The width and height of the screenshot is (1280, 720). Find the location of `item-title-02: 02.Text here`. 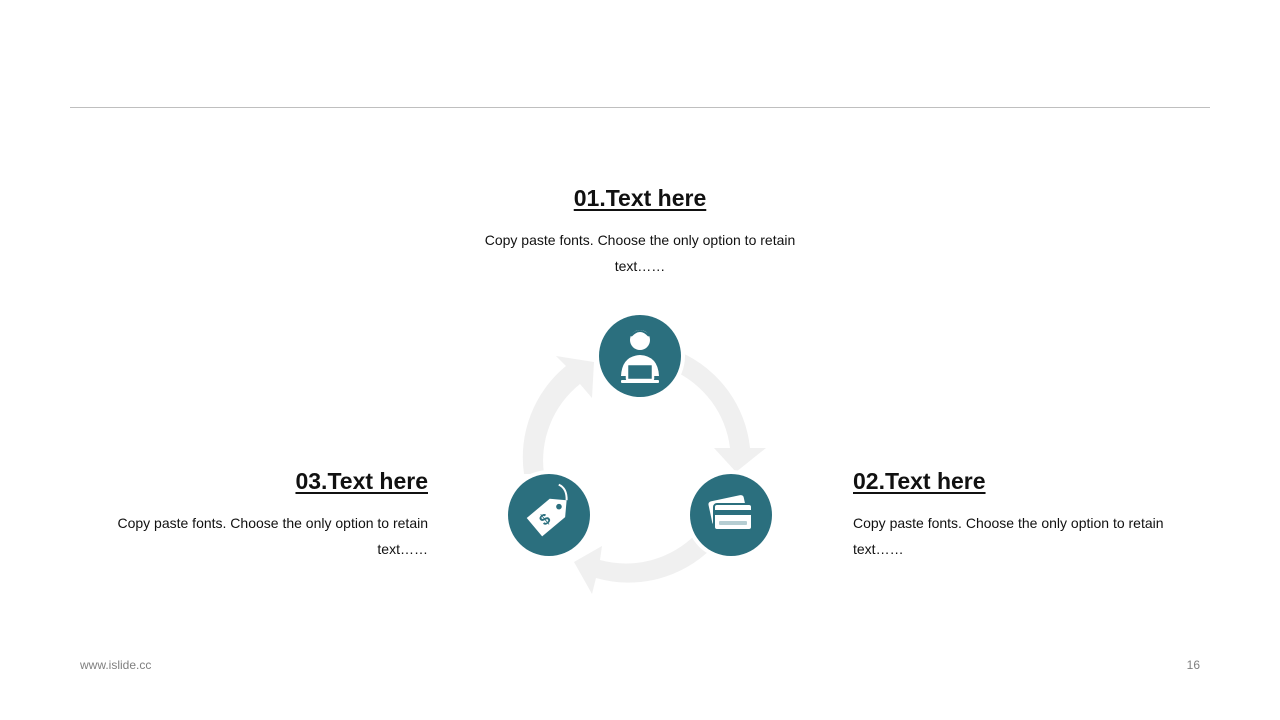

item-title-02: 02.Text here is located at coordinates (919, 481).